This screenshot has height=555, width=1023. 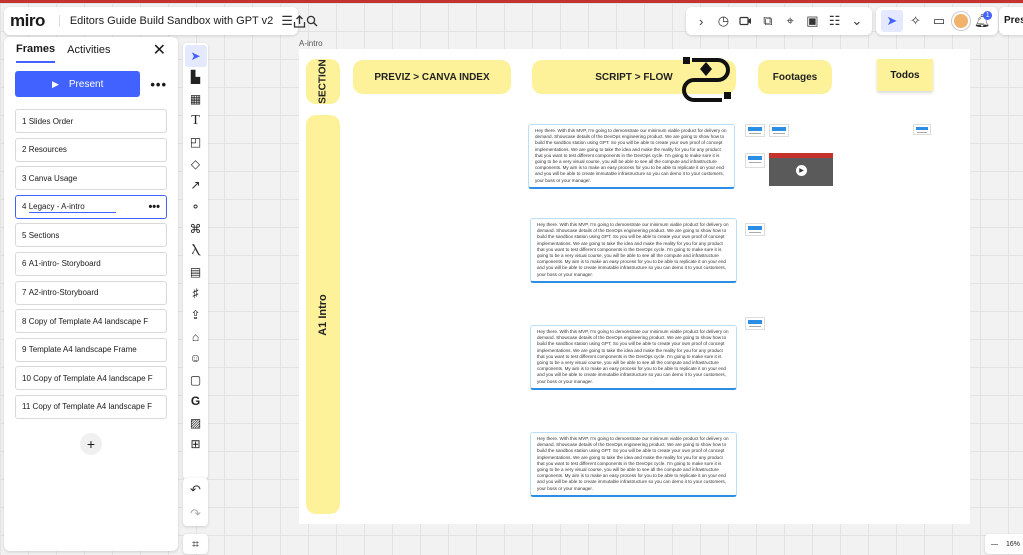 I want to click on text-icon: T, so click(x=196, y=121).